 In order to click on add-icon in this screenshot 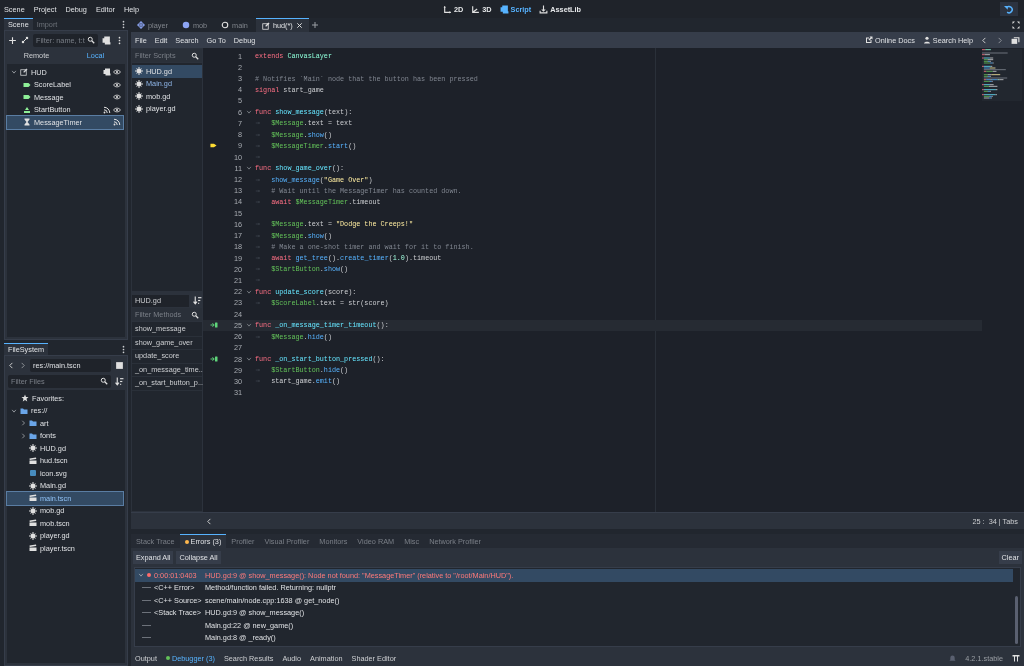, I will do `click(12, 40)`.